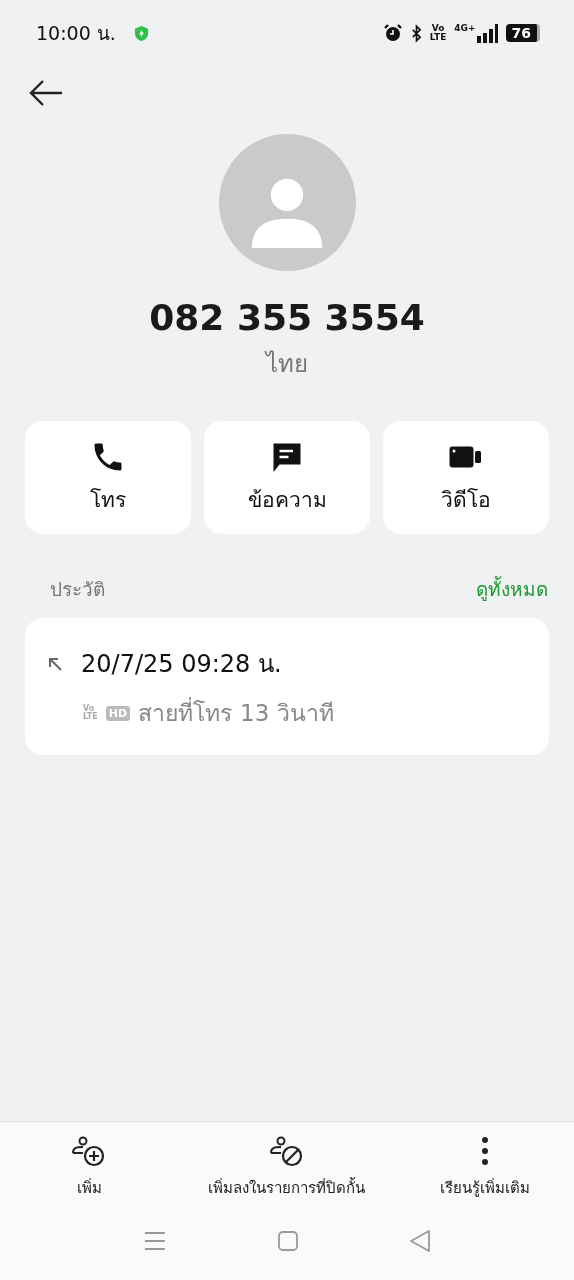 This screenshot has height=1280, width=574. Describe the element at coordinates (287, 1152) in the screenshot. I see `block-contact-icon` at that location.